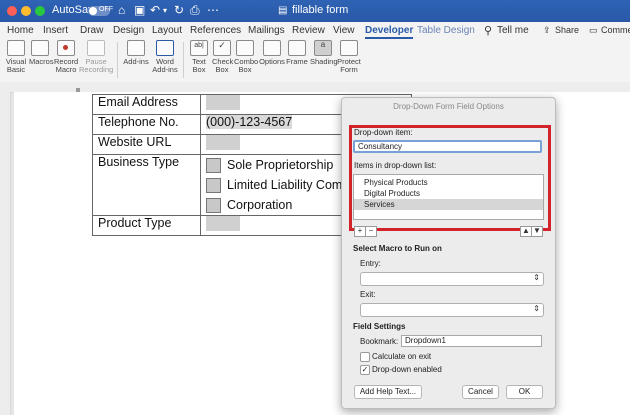 This screenshot has height=415, width=630. I want to click on items-list-label: Items in drop-down list:, so click(395, 165).